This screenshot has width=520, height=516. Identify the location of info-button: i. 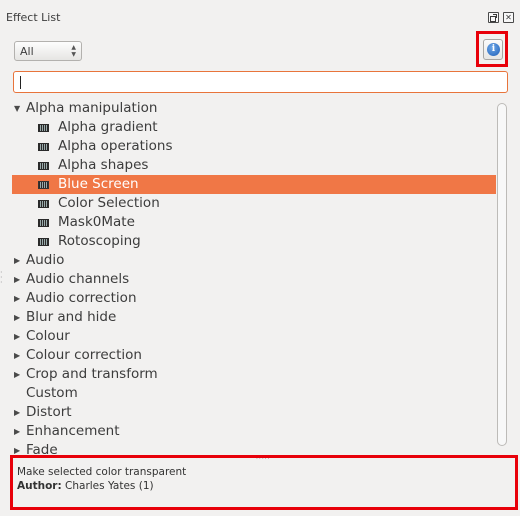
(493, 49).